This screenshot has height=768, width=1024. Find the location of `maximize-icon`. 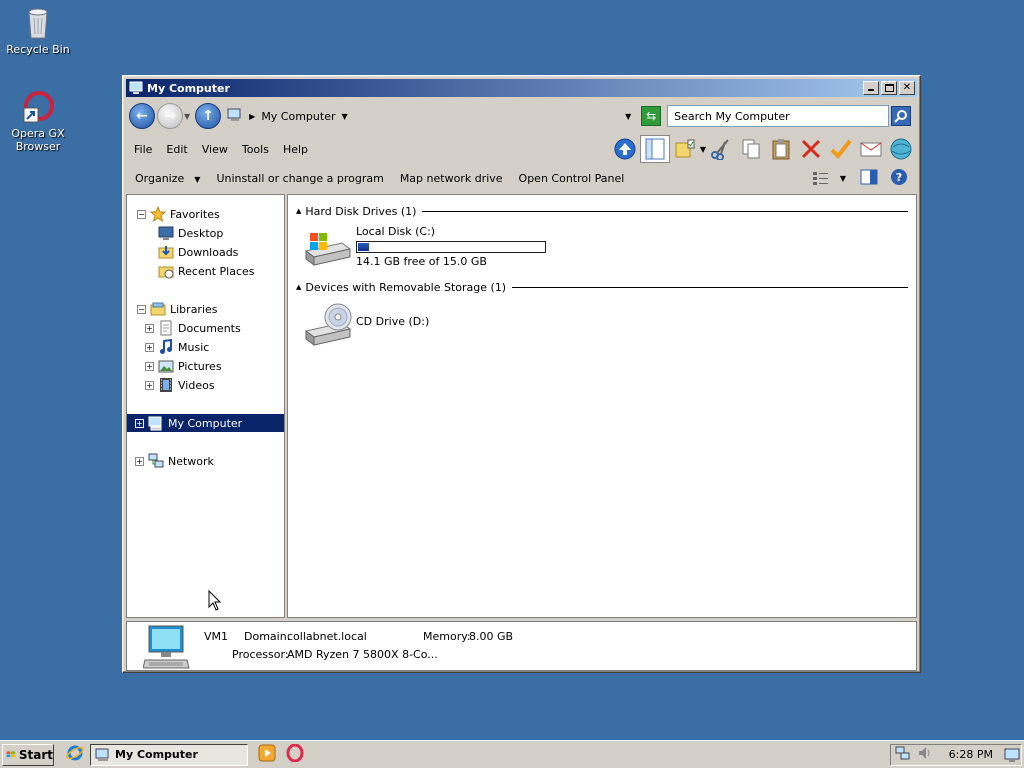

maximize-icon is located at coordinates (889, 88).